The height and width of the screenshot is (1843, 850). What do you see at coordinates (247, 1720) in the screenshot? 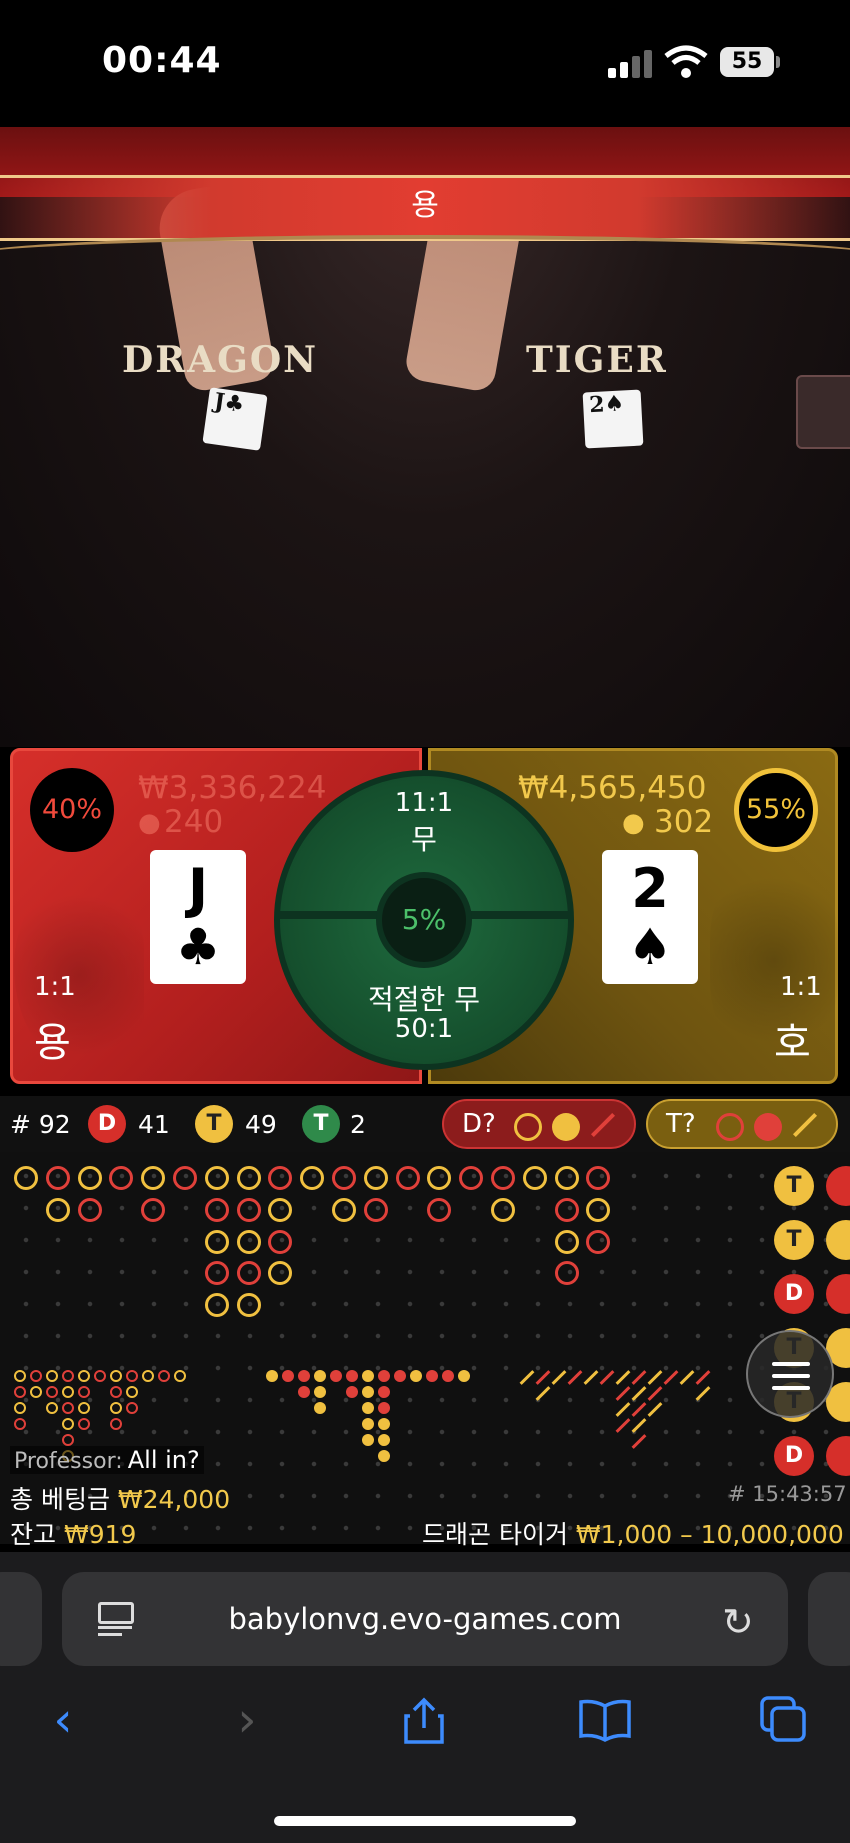
I see `forward-icon: ›` at bounding box center [247, 1720].